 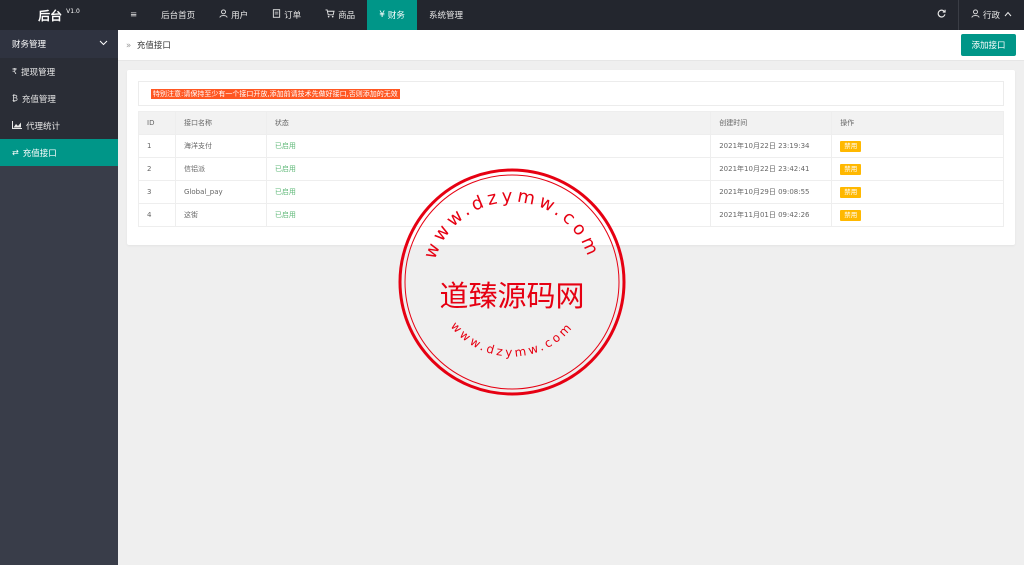 I want to click on breadcrumb: » 充值接口, so click(x=148, y=45).